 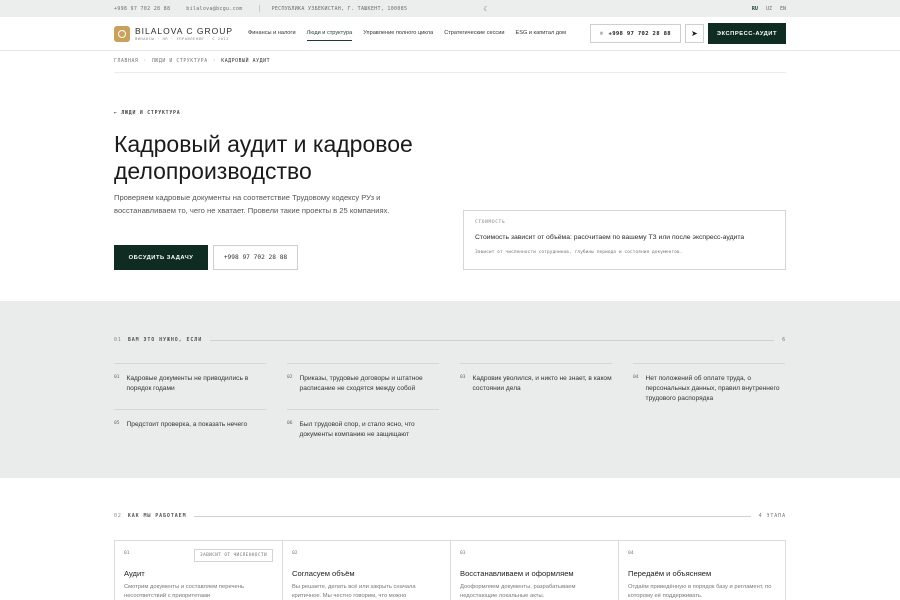 I want to click on breadcrumb-home: ГЛАВНАЯ, so click(x=126, y=61).